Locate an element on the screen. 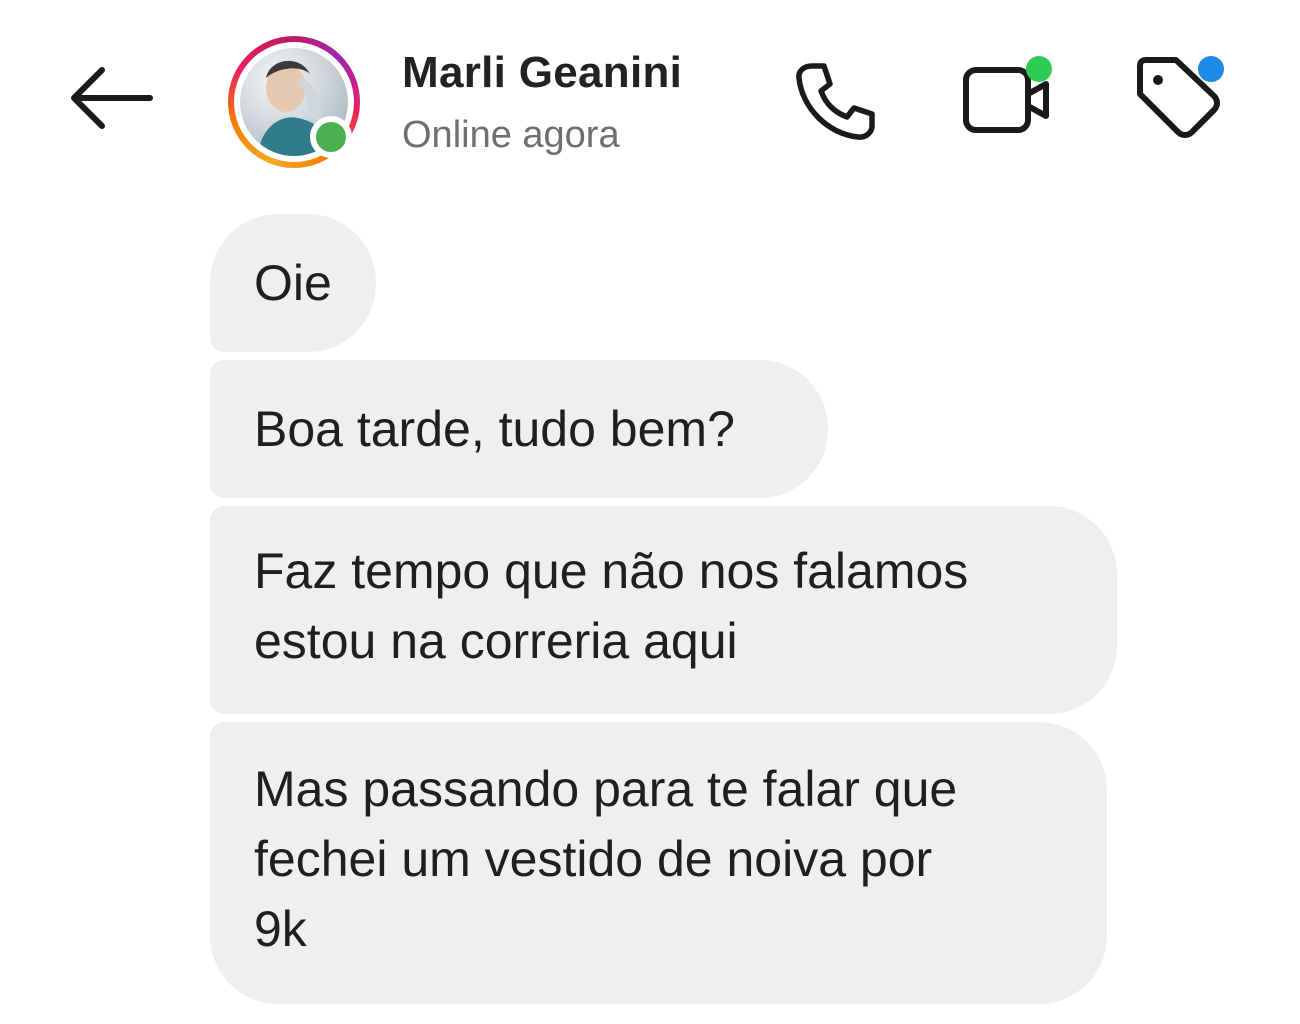  video-notification-dot is located at coordinates (1039, 69).